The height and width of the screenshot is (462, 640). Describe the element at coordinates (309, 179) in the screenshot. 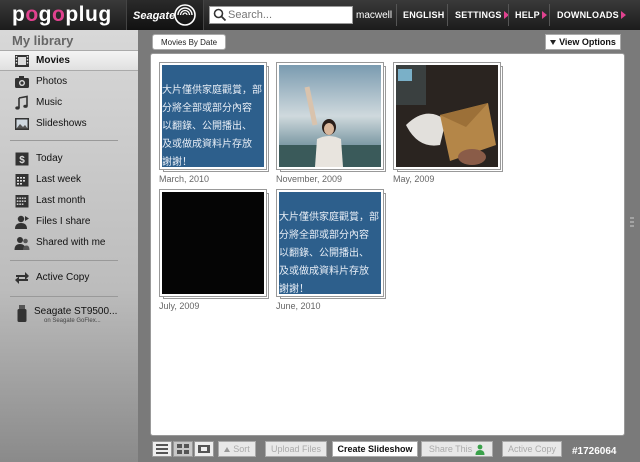

I see `album-label: November, 2009` at that location.